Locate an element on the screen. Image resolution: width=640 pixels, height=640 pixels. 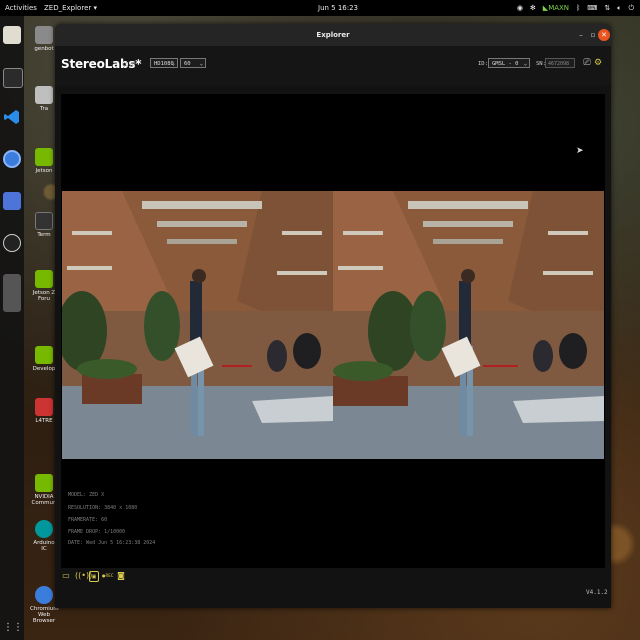
resolution-select: HD1080 ⌄ is located at coordinates (164, 63).